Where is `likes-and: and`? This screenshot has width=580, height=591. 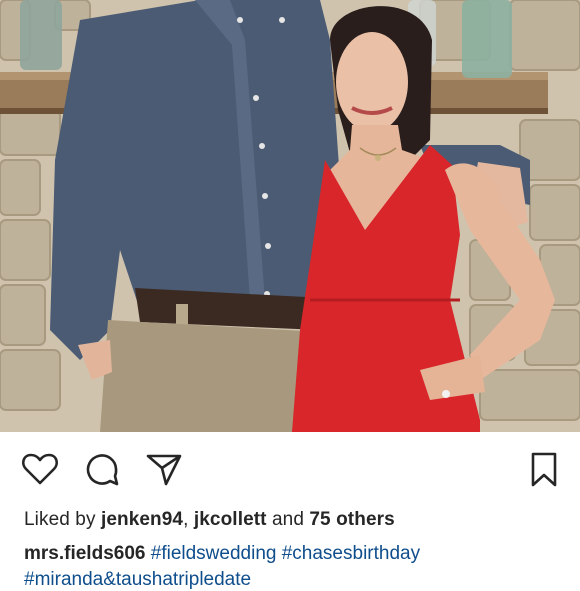
likes-and: and is located at coordinates (287, 519).